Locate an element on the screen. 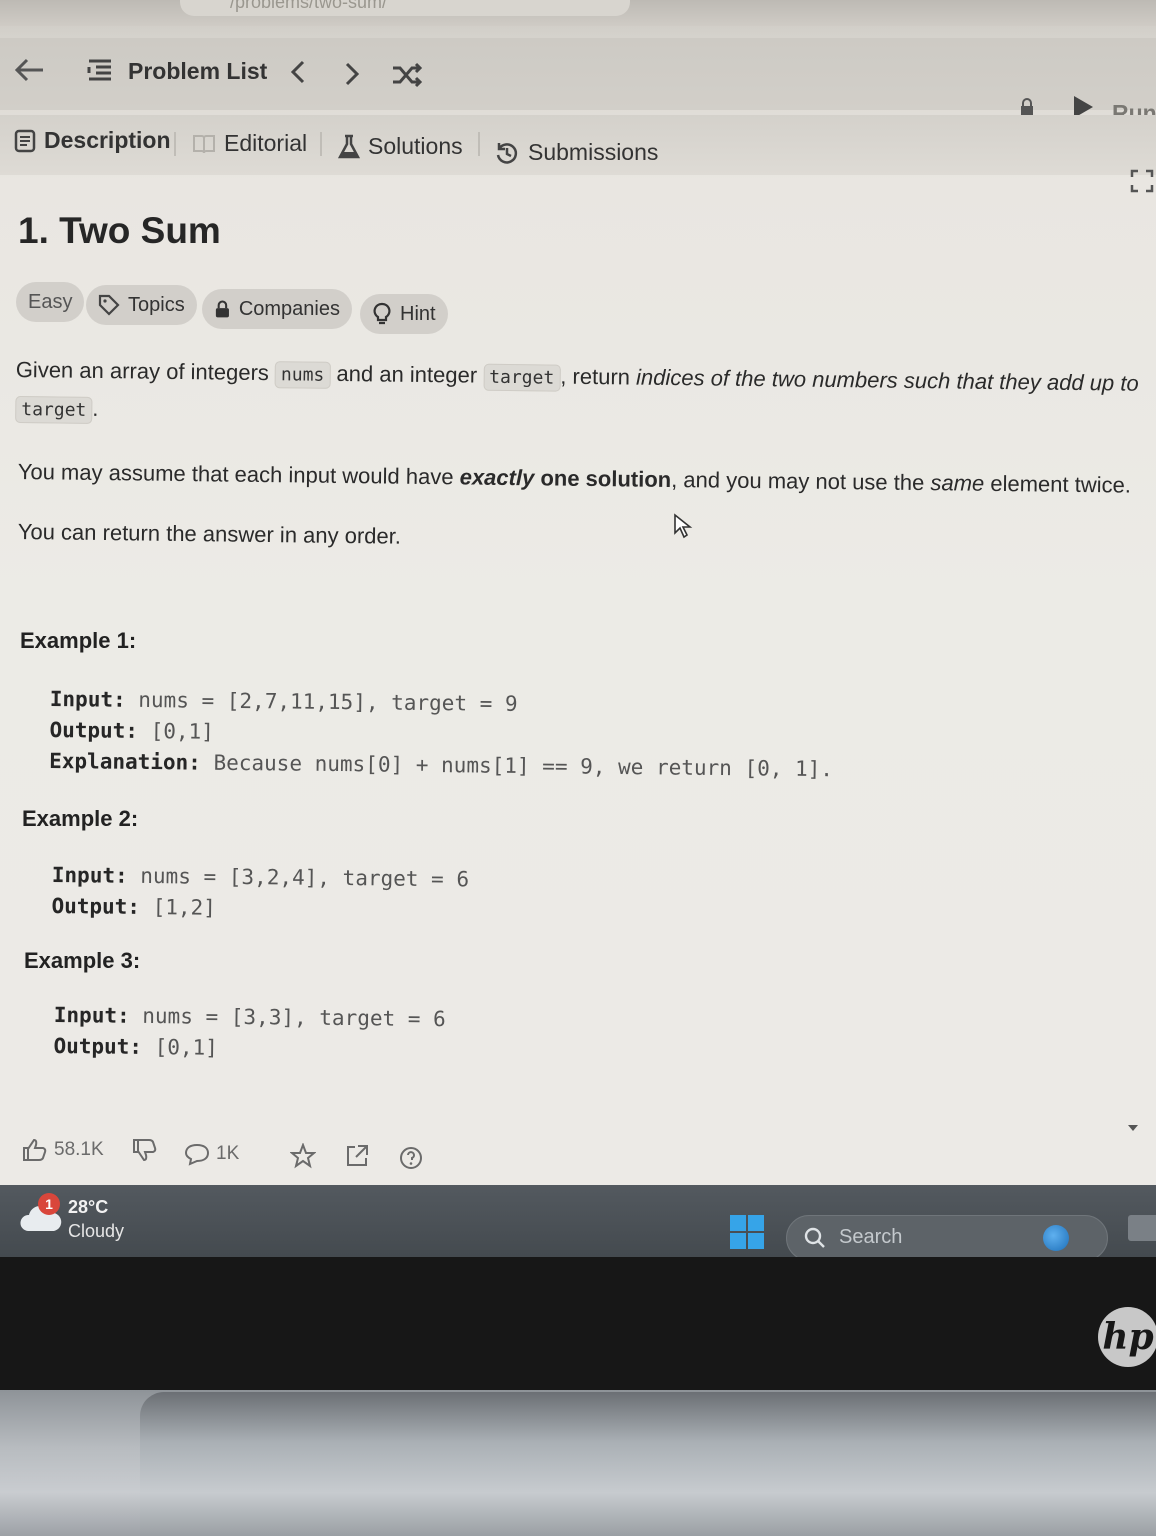 This screenshot has width=1156, height=1536. help-button is located at coordinates (411, 1158).